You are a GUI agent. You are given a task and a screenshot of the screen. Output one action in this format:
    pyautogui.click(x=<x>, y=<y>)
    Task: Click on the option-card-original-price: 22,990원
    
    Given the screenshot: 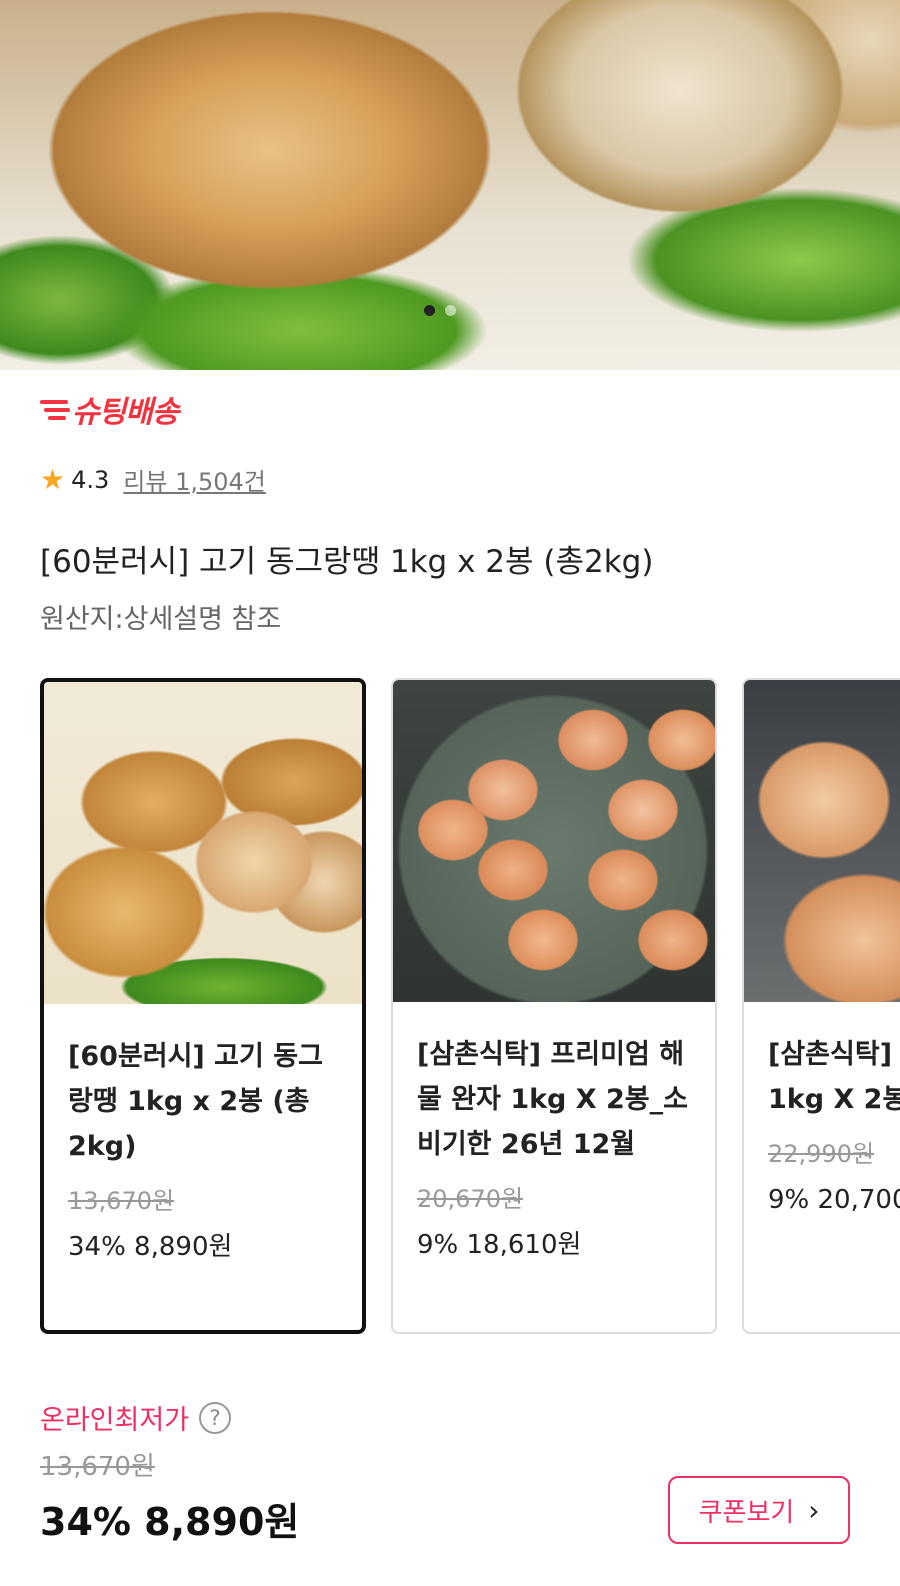 What is the action you would take?
    pyautogui.click(x=821, y=1154)
    